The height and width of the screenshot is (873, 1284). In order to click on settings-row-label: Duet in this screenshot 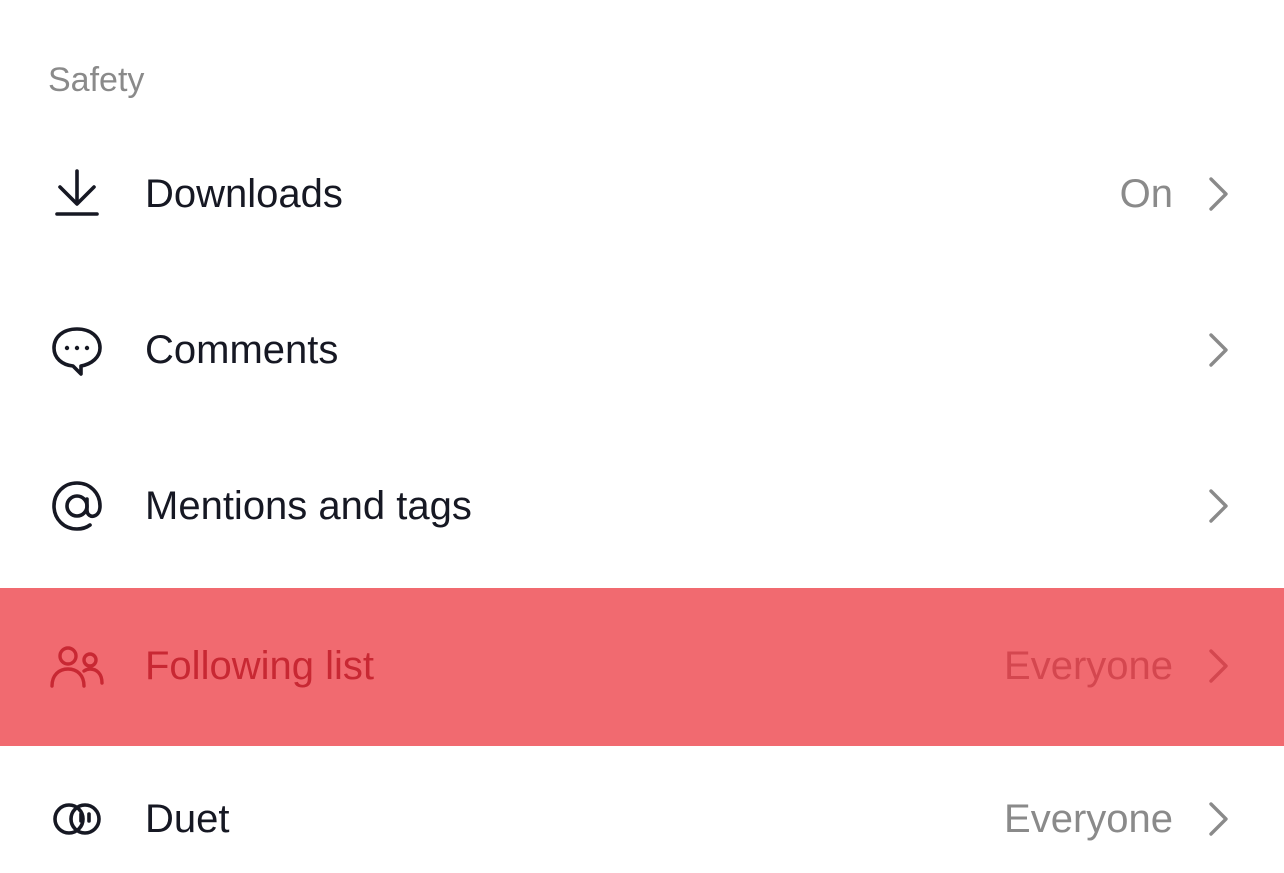, I will do `click(187, 819)`.